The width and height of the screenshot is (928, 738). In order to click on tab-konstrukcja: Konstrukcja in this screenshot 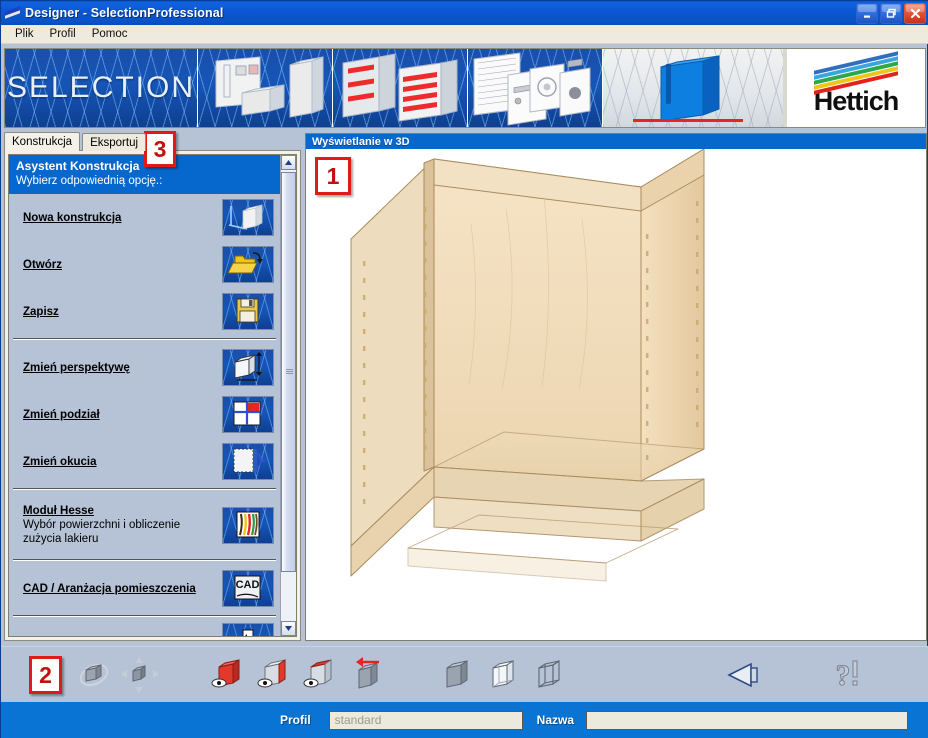, I will do `click(42, 141)`.